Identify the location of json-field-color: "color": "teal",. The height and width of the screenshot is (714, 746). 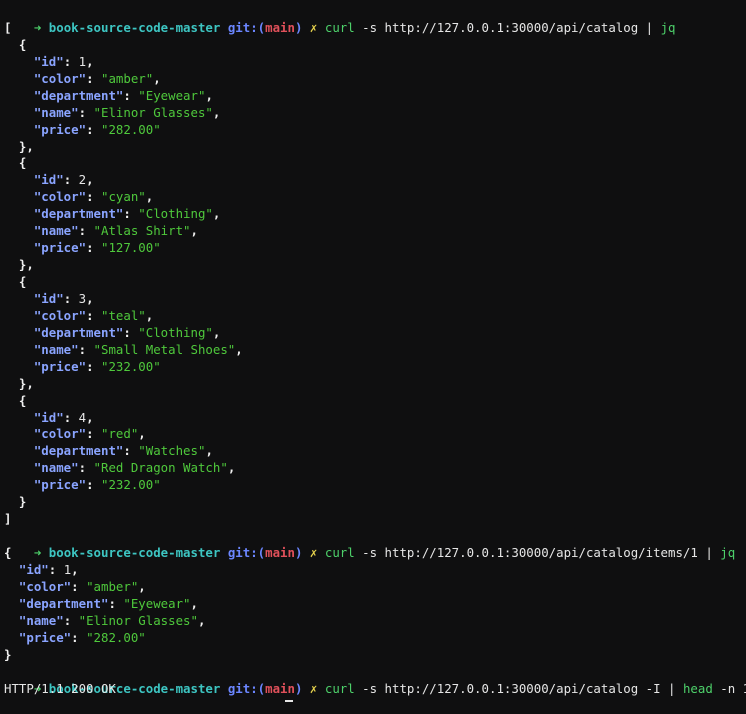
(93, 315).